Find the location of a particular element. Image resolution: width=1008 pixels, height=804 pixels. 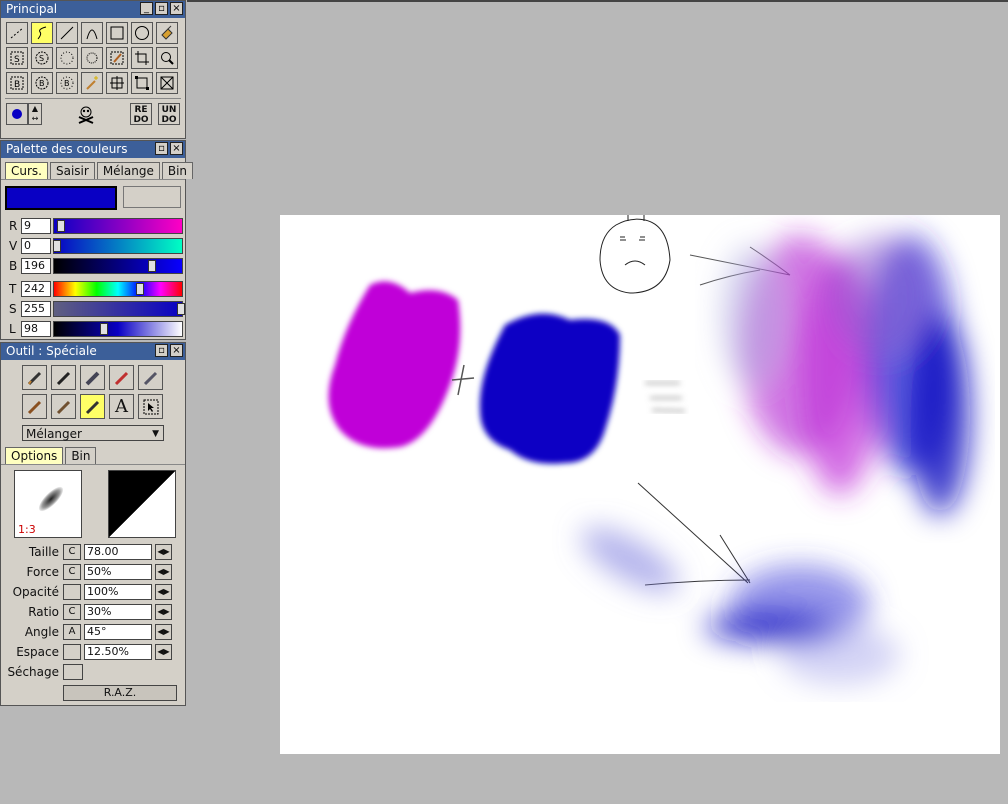

minimize-button: _ is located at coordinates (146, 8).